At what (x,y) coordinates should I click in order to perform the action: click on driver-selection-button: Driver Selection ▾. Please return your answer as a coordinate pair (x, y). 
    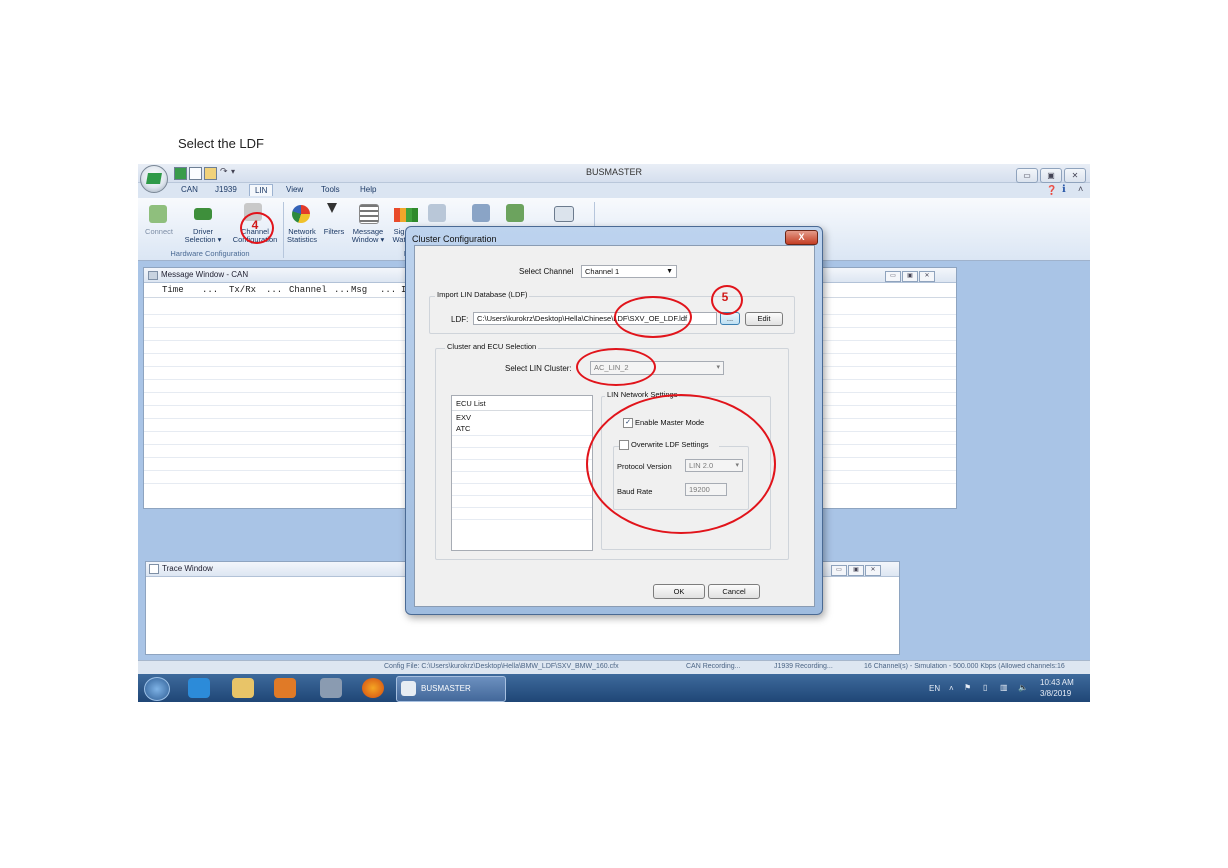
    Looking at the image, I should click on (203, 236).